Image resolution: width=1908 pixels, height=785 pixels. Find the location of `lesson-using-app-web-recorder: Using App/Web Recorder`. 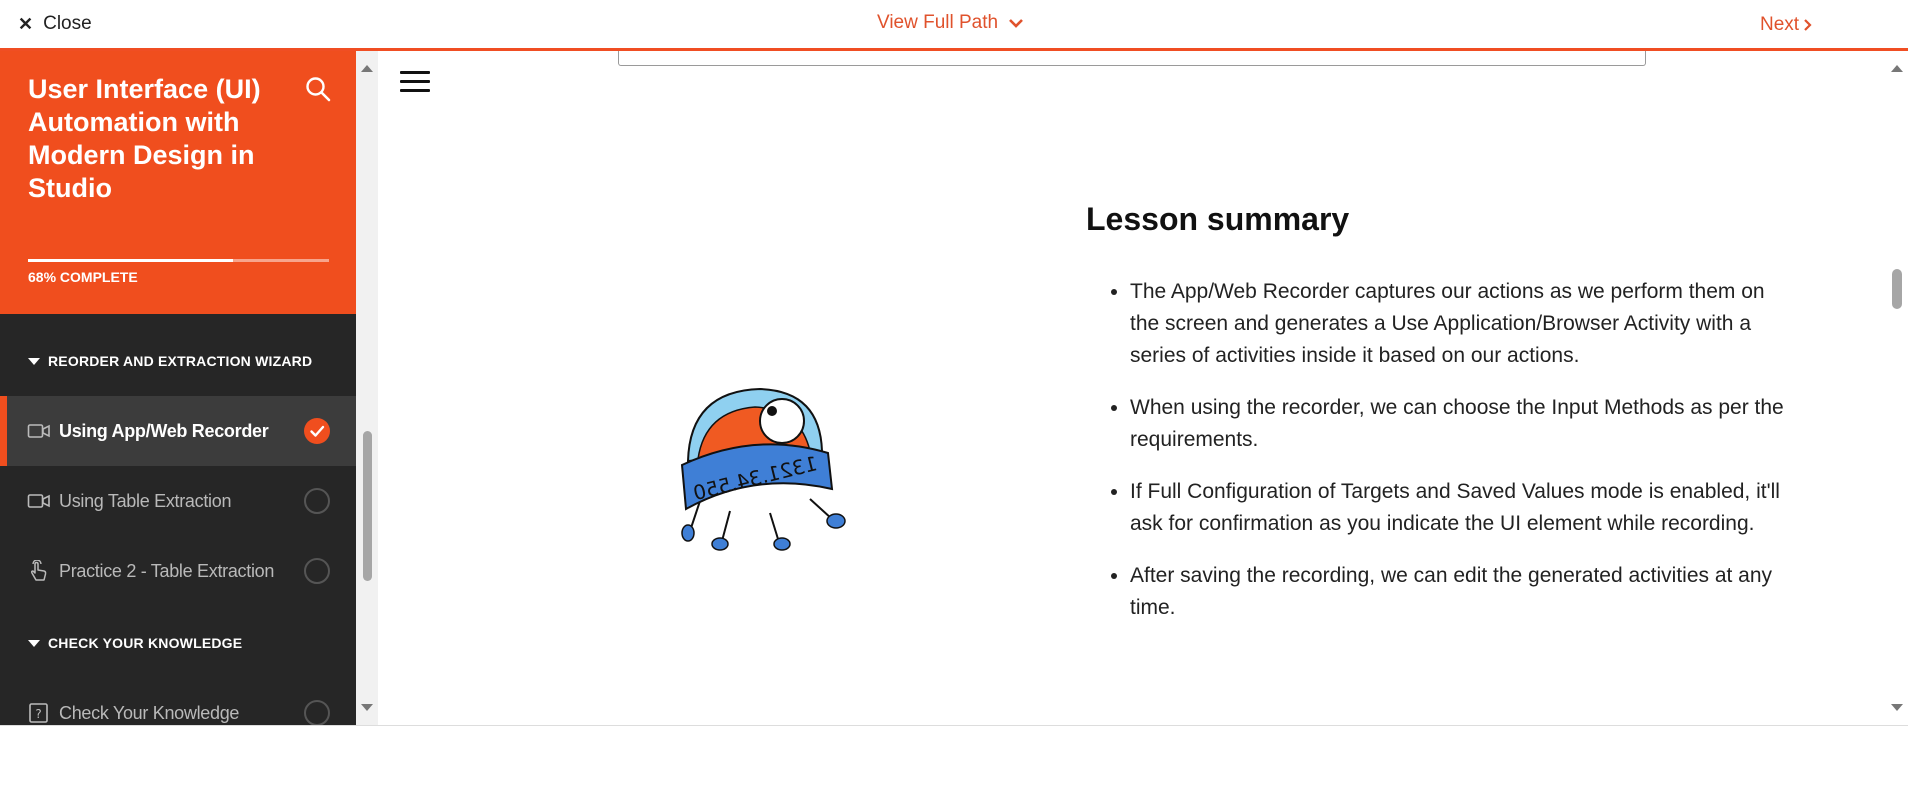

lesson-using-app-web-recorder: Using App/Web Recorder is located at coordinates (178, 431).